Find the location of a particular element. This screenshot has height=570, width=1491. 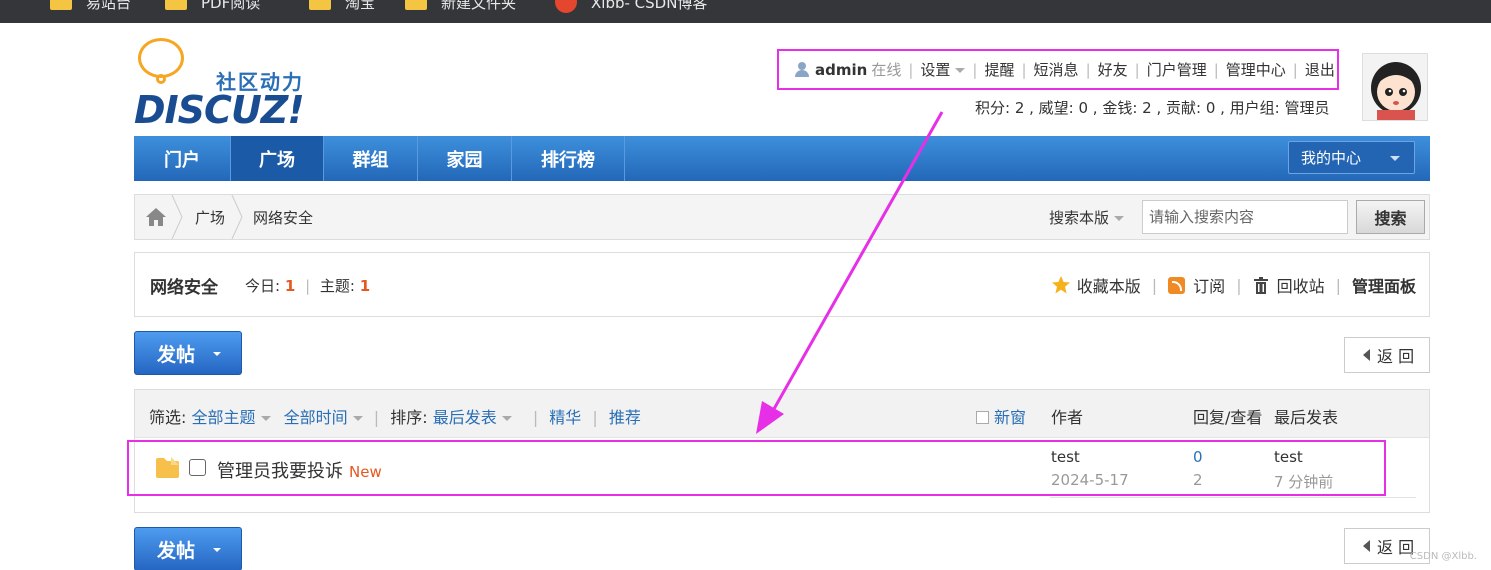

my-center-dropdown: 我的中心 is located at coordinates (1351, 157).